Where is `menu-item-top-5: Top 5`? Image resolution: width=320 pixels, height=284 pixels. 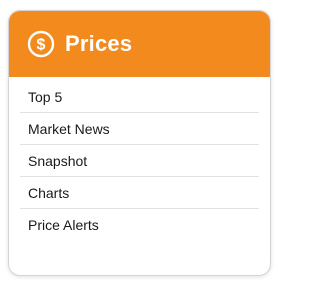 menu-item-top-5: Top 5 is located at coordinates (139, 97).